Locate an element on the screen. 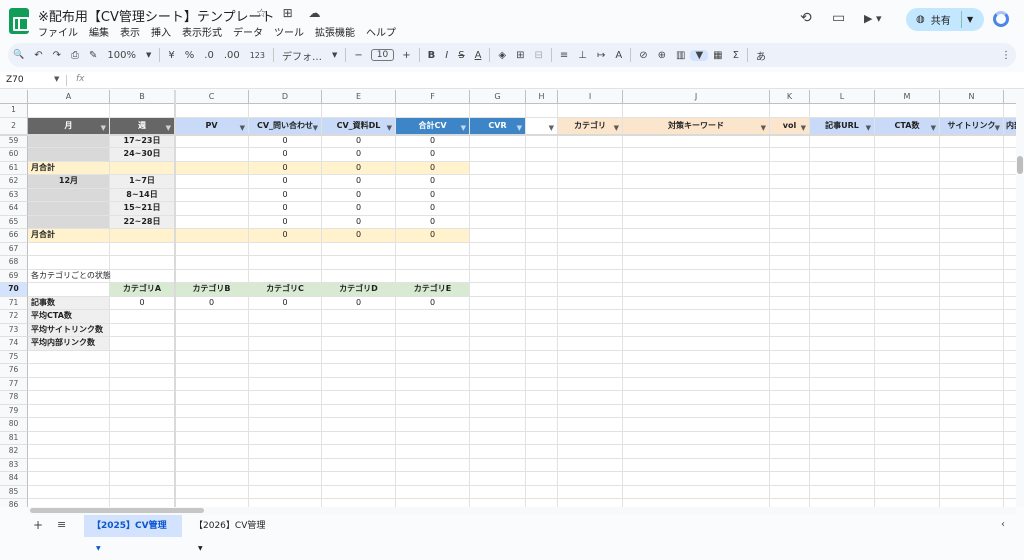 This screenshot has width=1024, height=560. month-total-cell is located at coordinates (142, 236).